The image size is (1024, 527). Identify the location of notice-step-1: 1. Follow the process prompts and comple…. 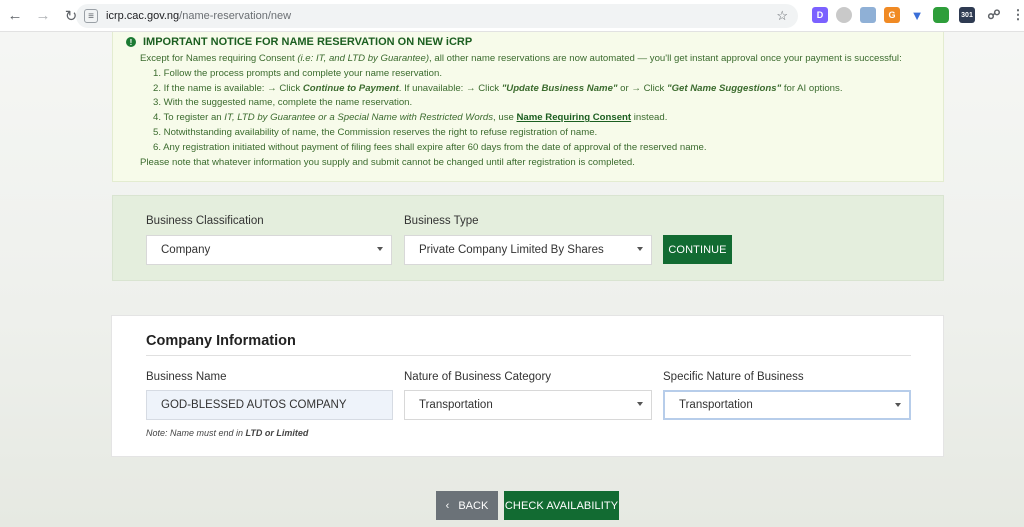
(298, 73).